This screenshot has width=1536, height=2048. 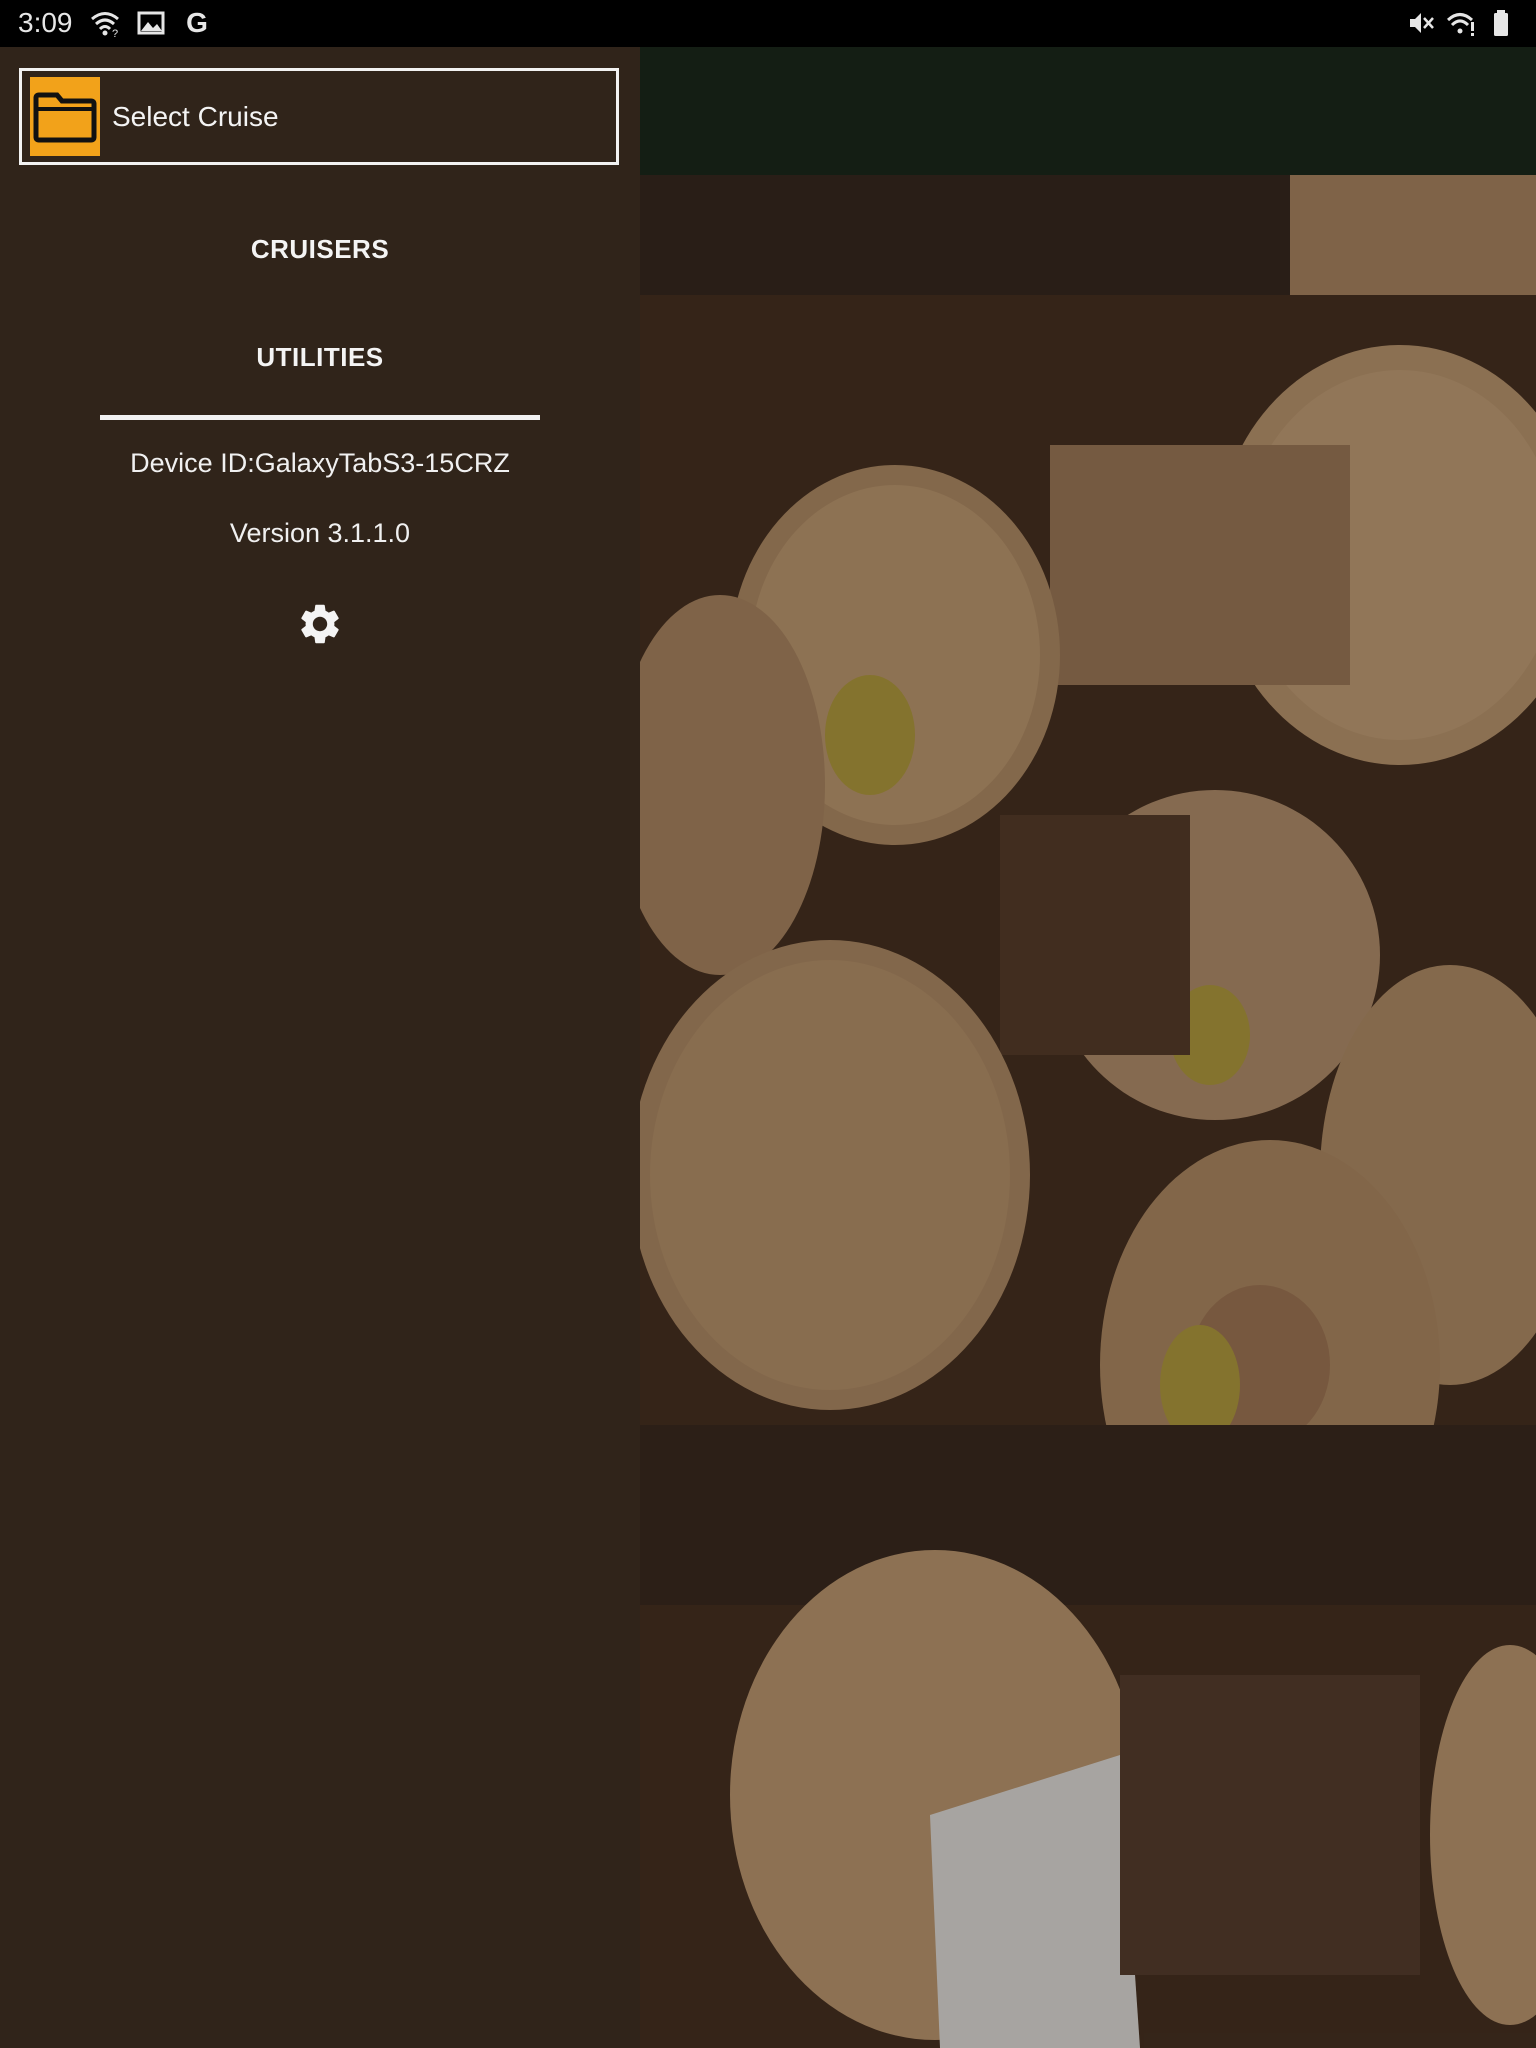 What do you see at coordinates (45, 22) in the screenshot?
I see `status-time: 3:09` at bounding box center [45, 22].